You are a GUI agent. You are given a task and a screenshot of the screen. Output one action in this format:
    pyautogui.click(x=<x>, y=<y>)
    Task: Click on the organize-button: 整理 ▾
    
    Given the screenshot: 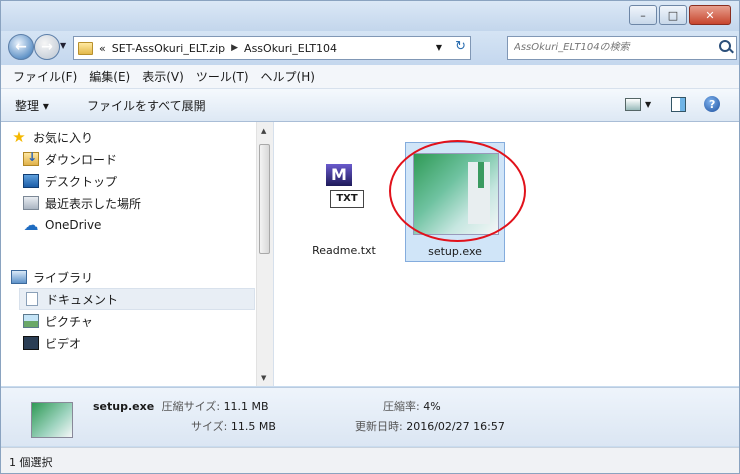 What is the action you would take?
    pyautogui.click(x=32, y=105)
    